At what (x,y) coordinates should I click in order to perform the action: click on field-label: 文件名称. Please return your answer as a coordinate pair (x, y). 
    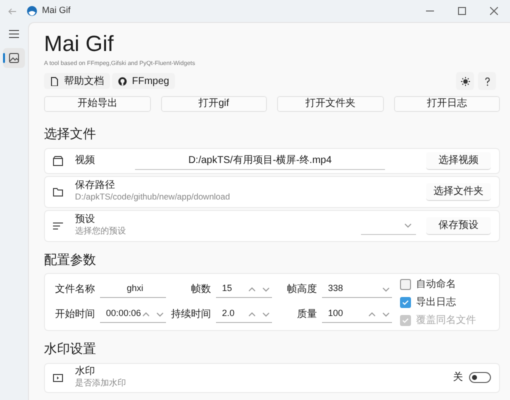
    Looking at the image, I should click on (75, 289).